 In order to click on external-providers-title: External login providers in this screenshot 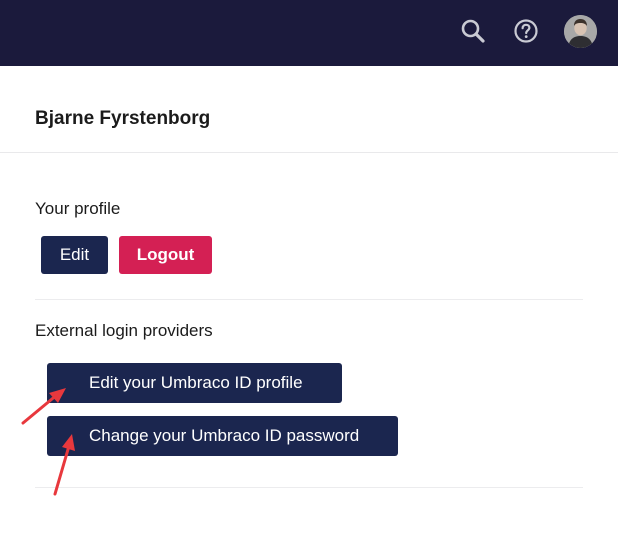, I will do `click(124, 330)`.